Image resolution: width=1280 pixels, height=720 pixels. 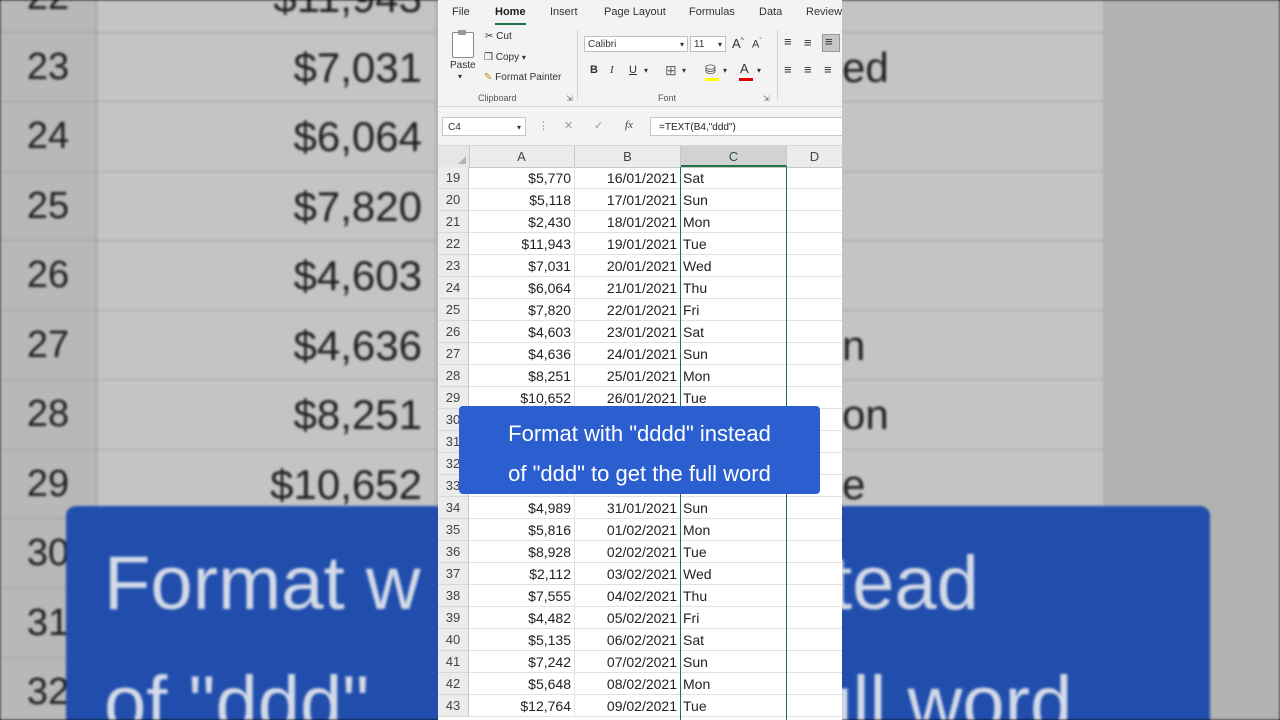 What do you see at coordinates (453, 618) in the screenshot?
I see `row-header: 39` at bounding box center [453, 618].